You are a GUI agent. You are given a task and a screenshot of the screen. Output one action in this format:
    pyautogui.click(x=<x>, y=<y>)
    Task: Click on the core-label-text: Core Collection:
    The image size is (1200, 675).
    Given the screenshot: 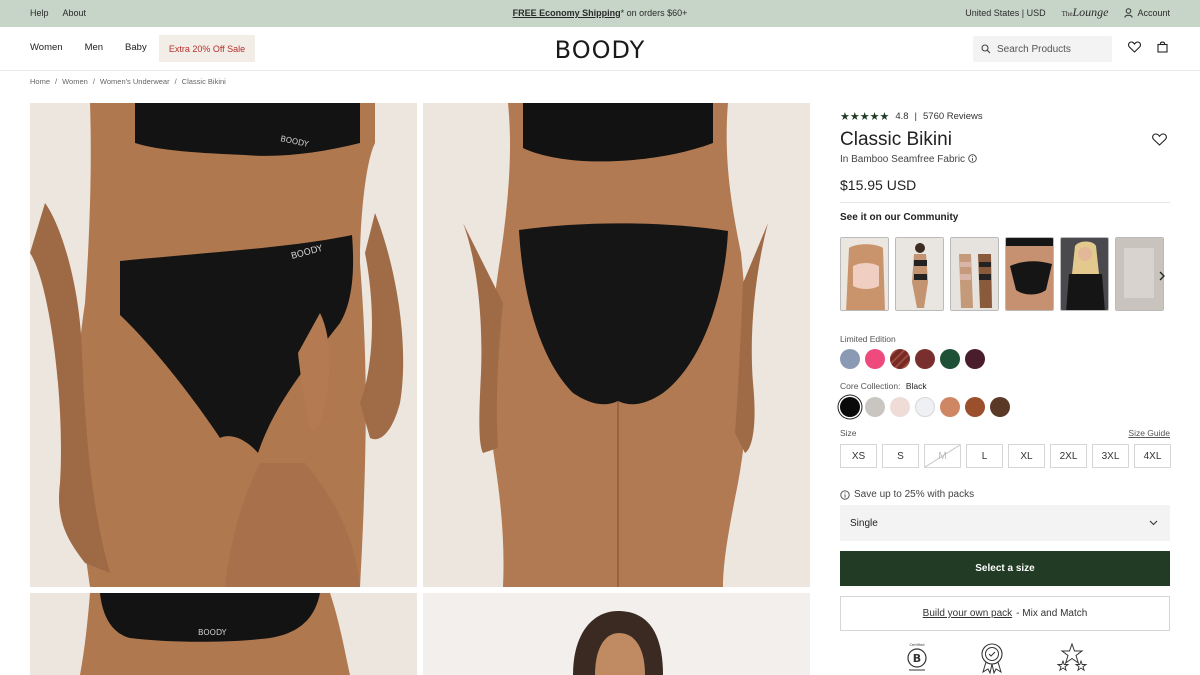 What is the action you would take?
    pyautogui.click(x=870, y=386)
    